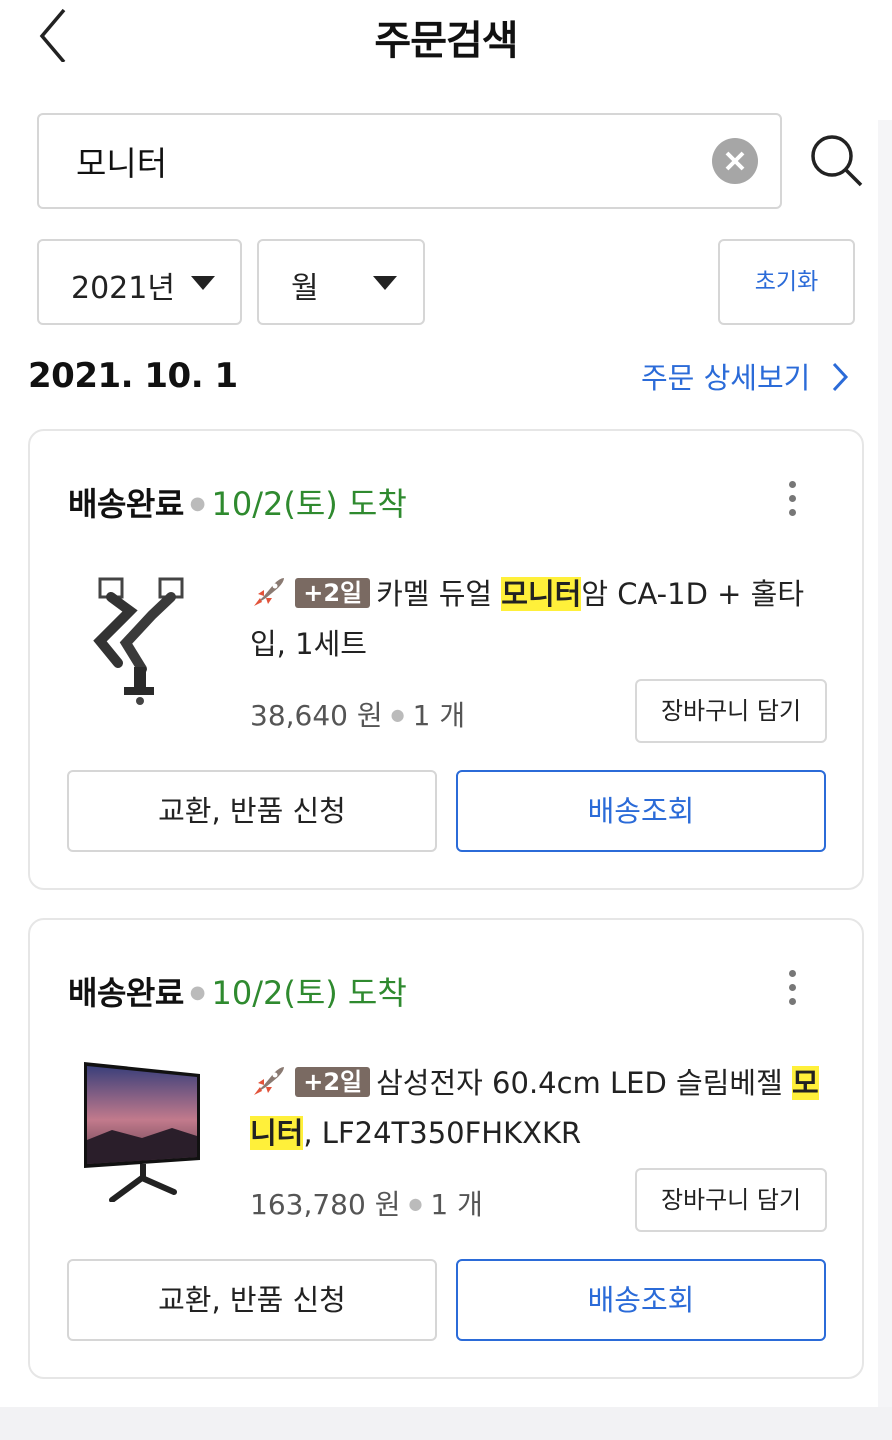 This screenshot has height=1440, width=892. I want to click on product-name-suffix: , LF24T350FHKXKR, so click(442, 1133).